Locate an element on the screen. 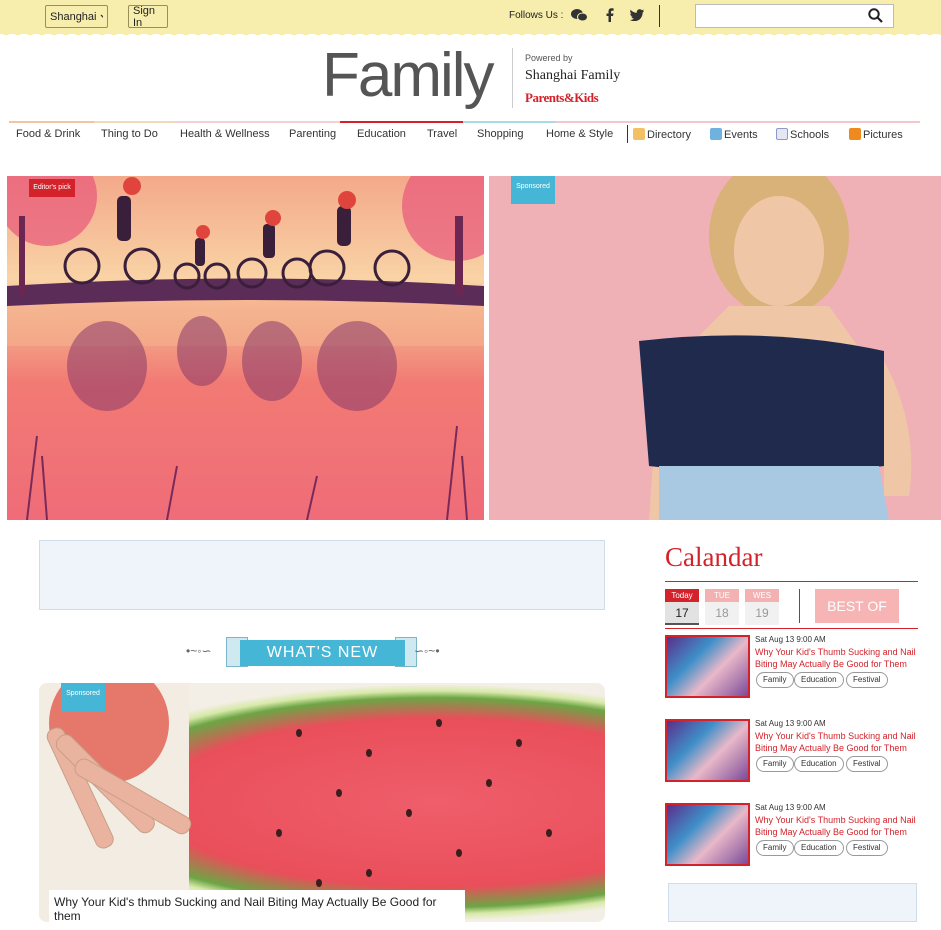 The image size is (941, 930). facebook-icon is located at coordinates (609, 15).